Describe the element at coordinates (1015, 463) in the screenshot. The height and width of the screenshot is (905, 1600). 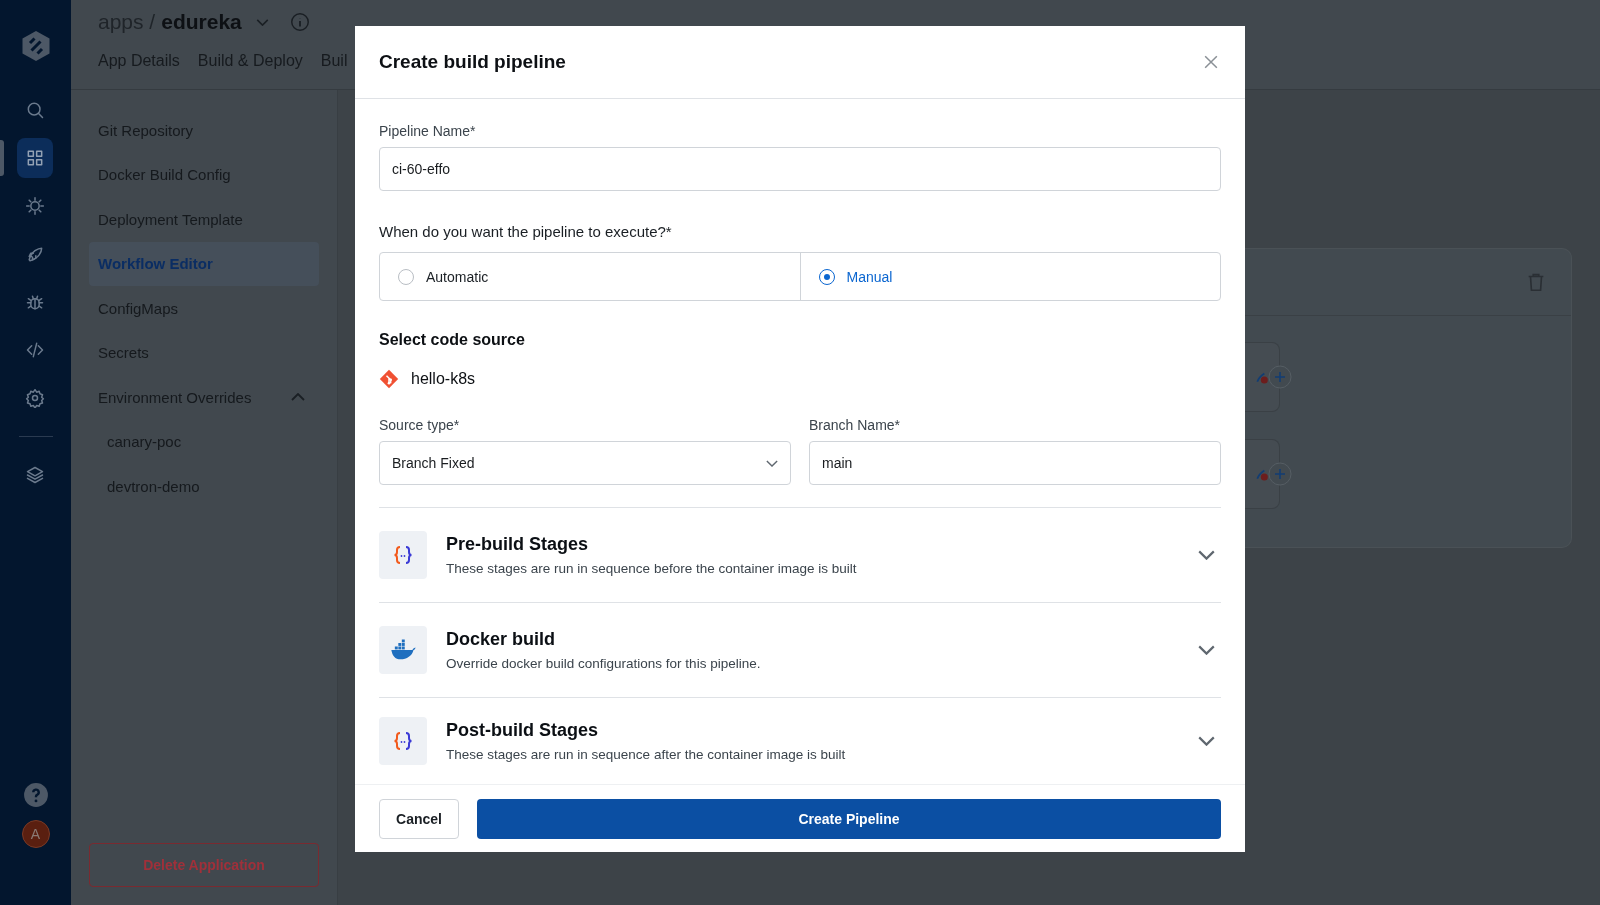
I see `branch-name-field: main` at that location.